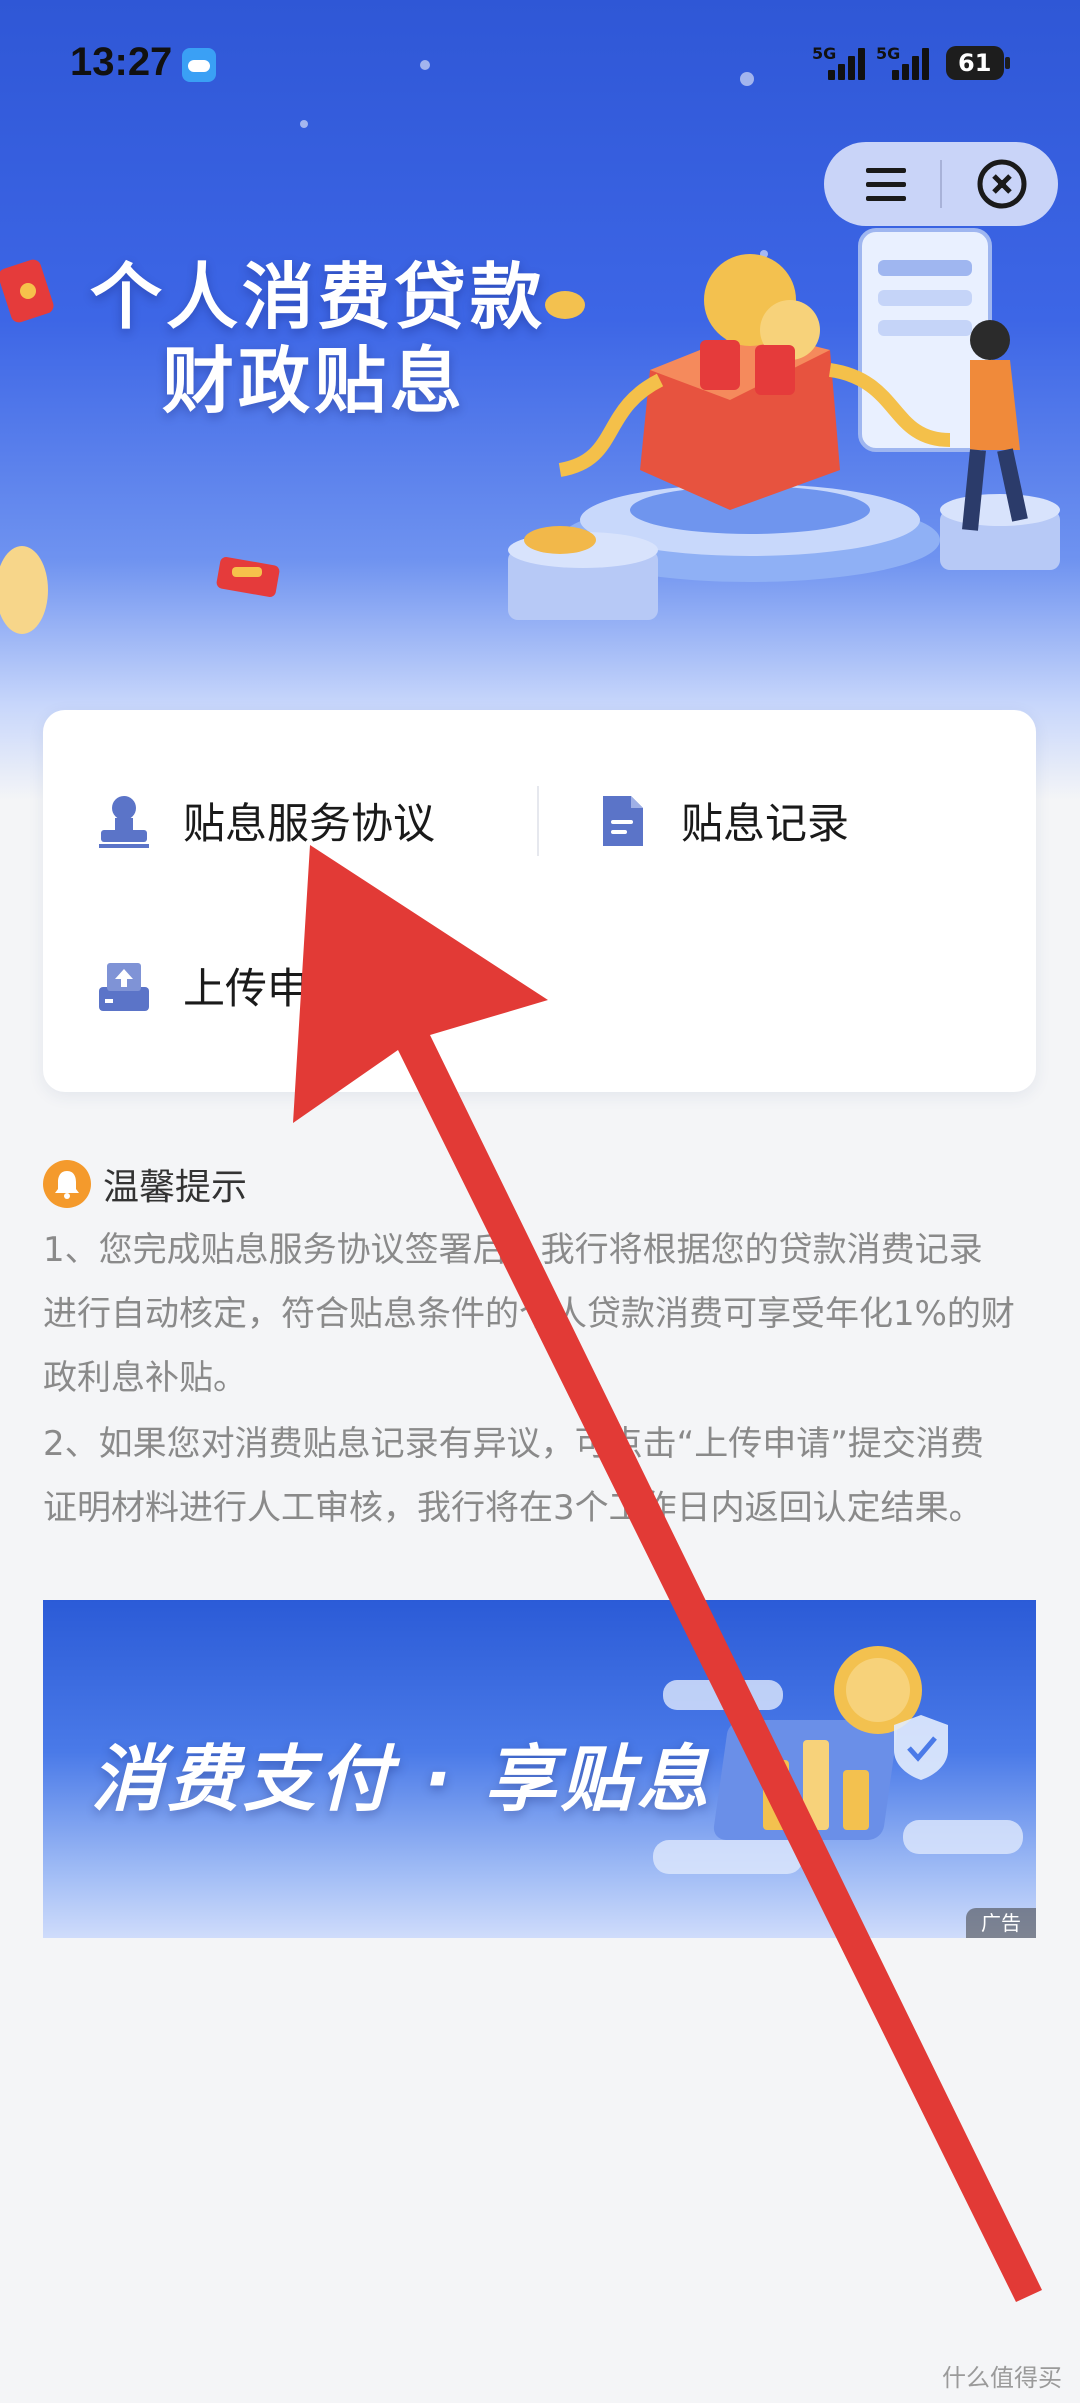 The height and width of the screenshot is (2403, 1080). What do you see at coordinates (1002, 184) in the screenshot?
I see `close-circle-icon` at bounding box center [1002, 184].